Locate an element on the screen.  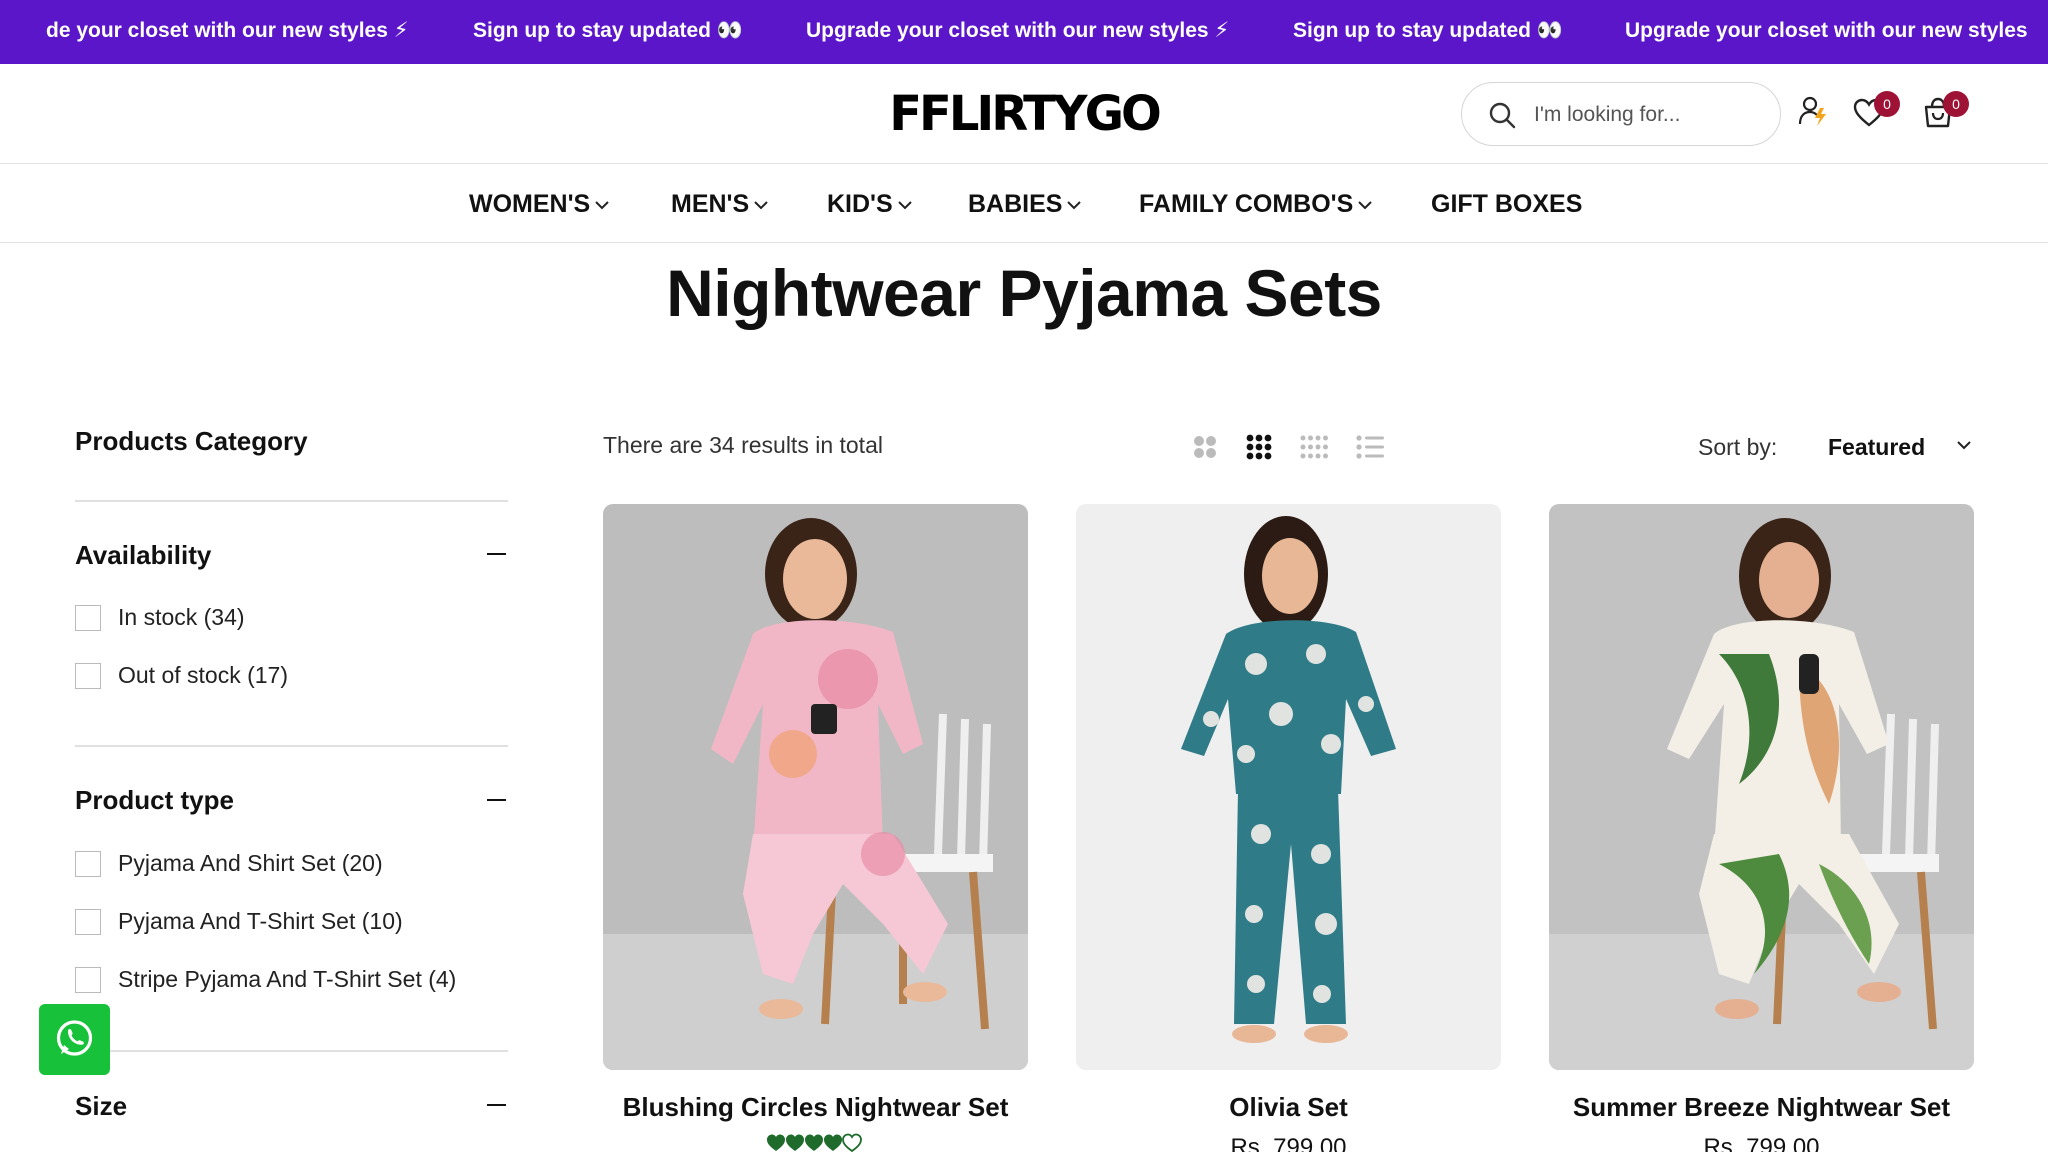
account-icon is located at coordinates (1813, 111).